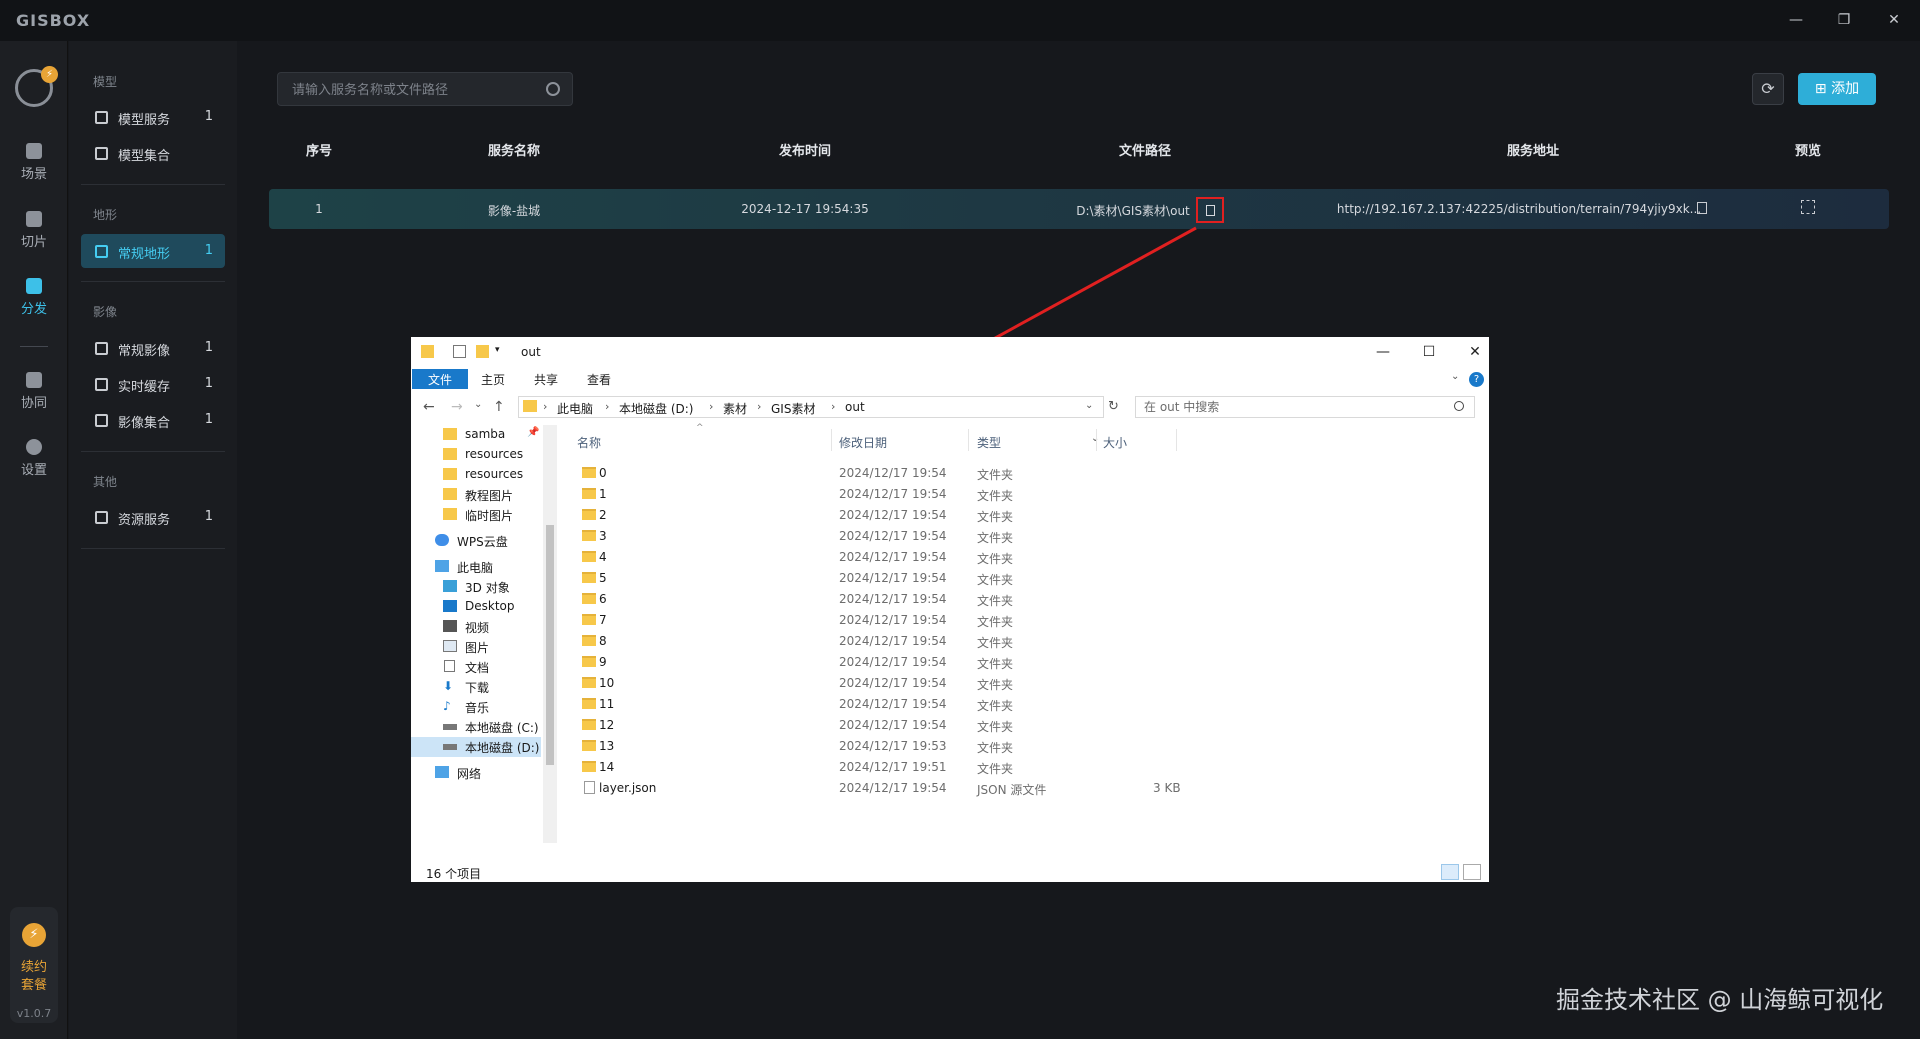 The width and height of the screenshot is (1920, 1039). Describe the element at coordinates (656, 408) in the screenshot. I see `breadcrumb-drive-d: 本地磁盘 (D:)` at that location.